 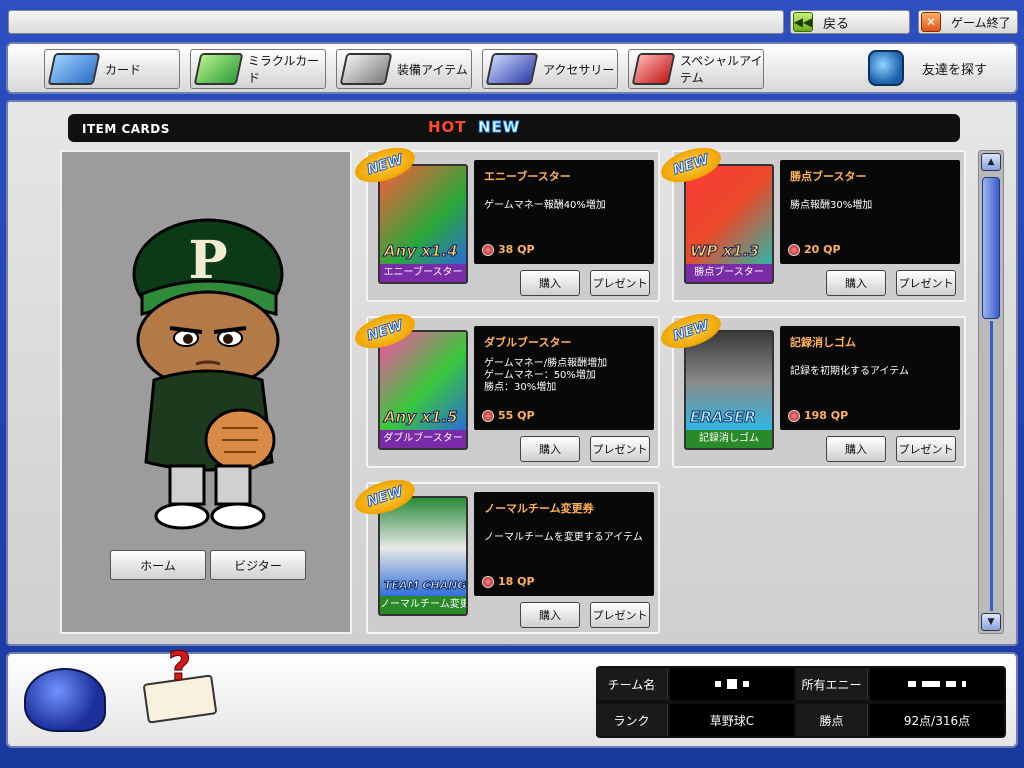 What do you see at coordinates (721, 69) in the screenshot?
I see `nav-special-item-label: スペシャルアイテム` at bounding box center [721, 69].